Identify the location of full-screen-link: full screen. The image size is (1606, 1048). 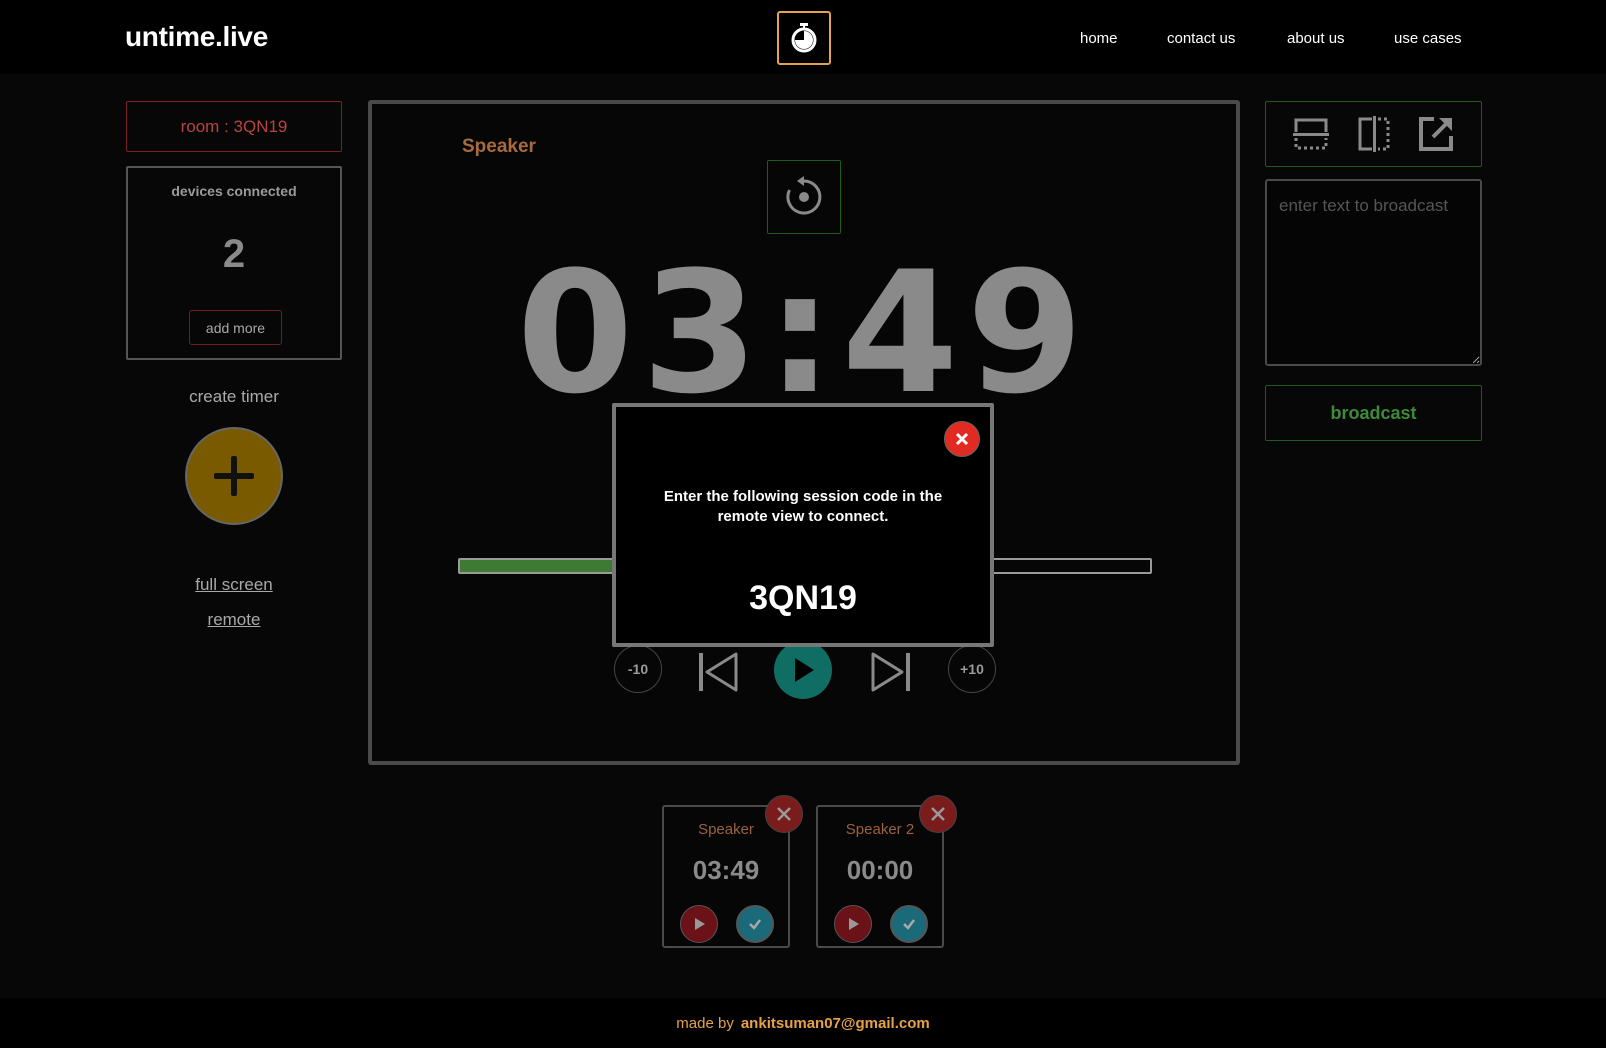
(234, 585).